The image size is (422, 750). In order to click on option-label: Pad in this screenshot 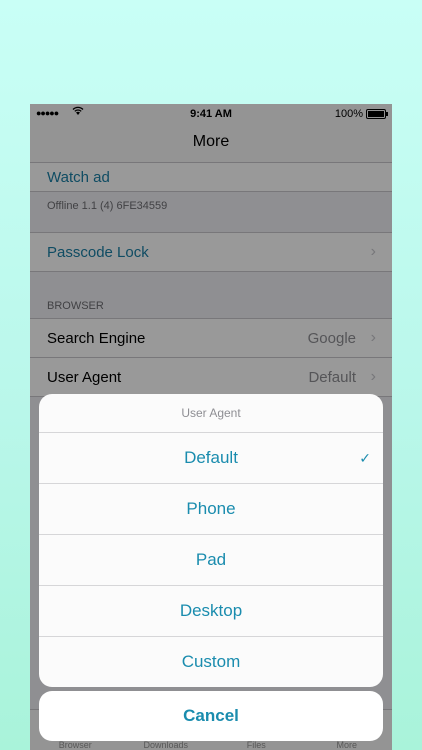, I will do `click(211, 559)`.